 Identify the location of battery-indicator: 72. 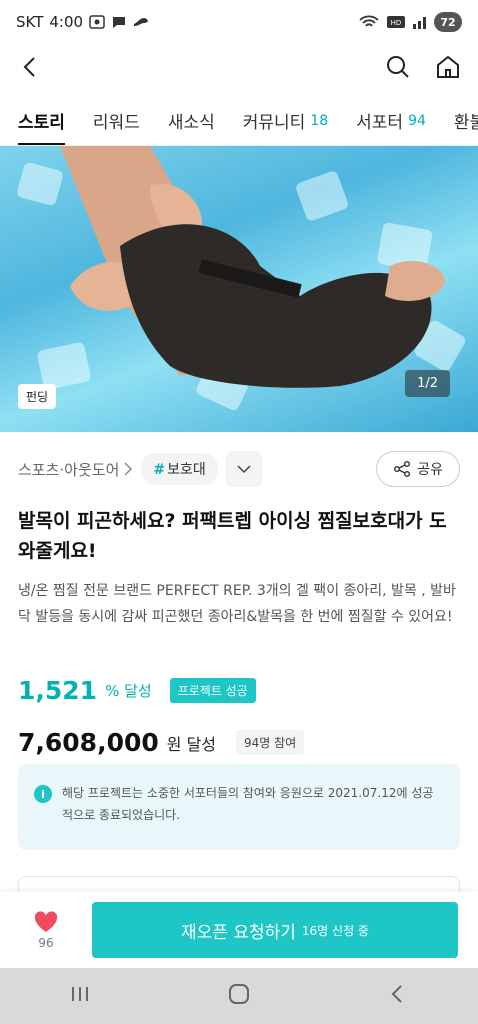
(448, 22).